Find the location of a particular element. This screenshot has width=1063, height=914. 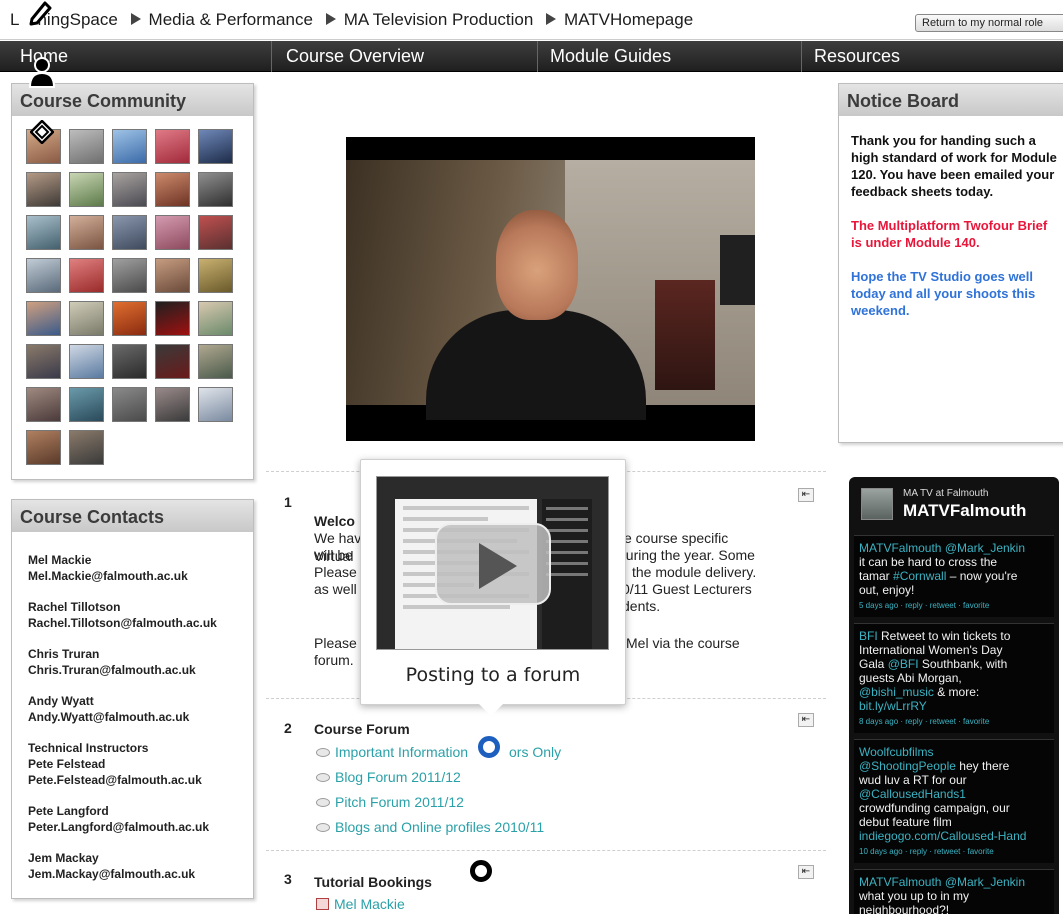

contact-email: Andy.Wyatt@falmouth.ac.uk is located at coordinates (140, 717).